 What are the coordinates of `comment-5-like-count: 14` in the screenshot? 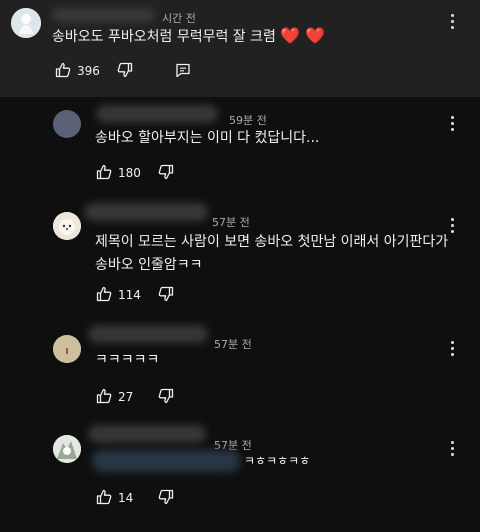 It's located at (126, 498).